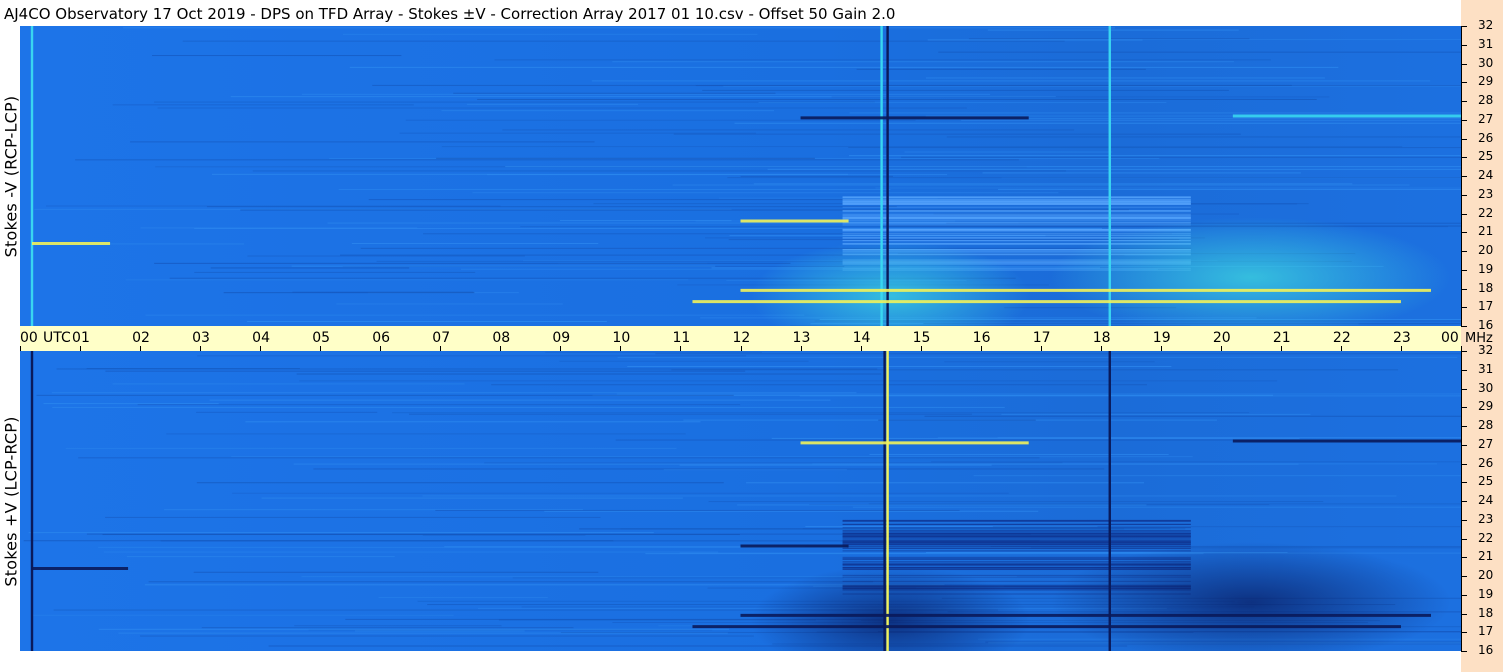 The width and height of the screenshot is (1503, 672). What do you see at coordinates (1341, 338) in the screenshot?
I see `time-axis-label: 22` at bounding box center [1341, 338].